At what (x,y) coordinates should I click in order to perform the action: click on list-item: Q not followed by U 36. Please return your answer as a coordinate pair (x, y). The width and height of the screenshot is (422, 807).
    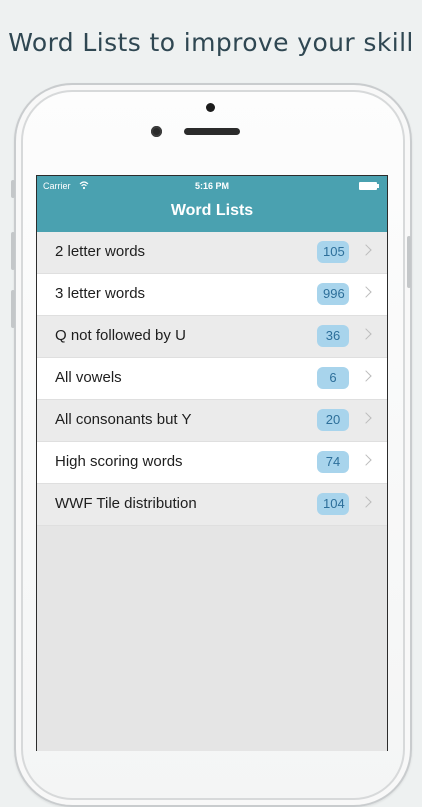
    Looking at the image, I should click on (212, 337).